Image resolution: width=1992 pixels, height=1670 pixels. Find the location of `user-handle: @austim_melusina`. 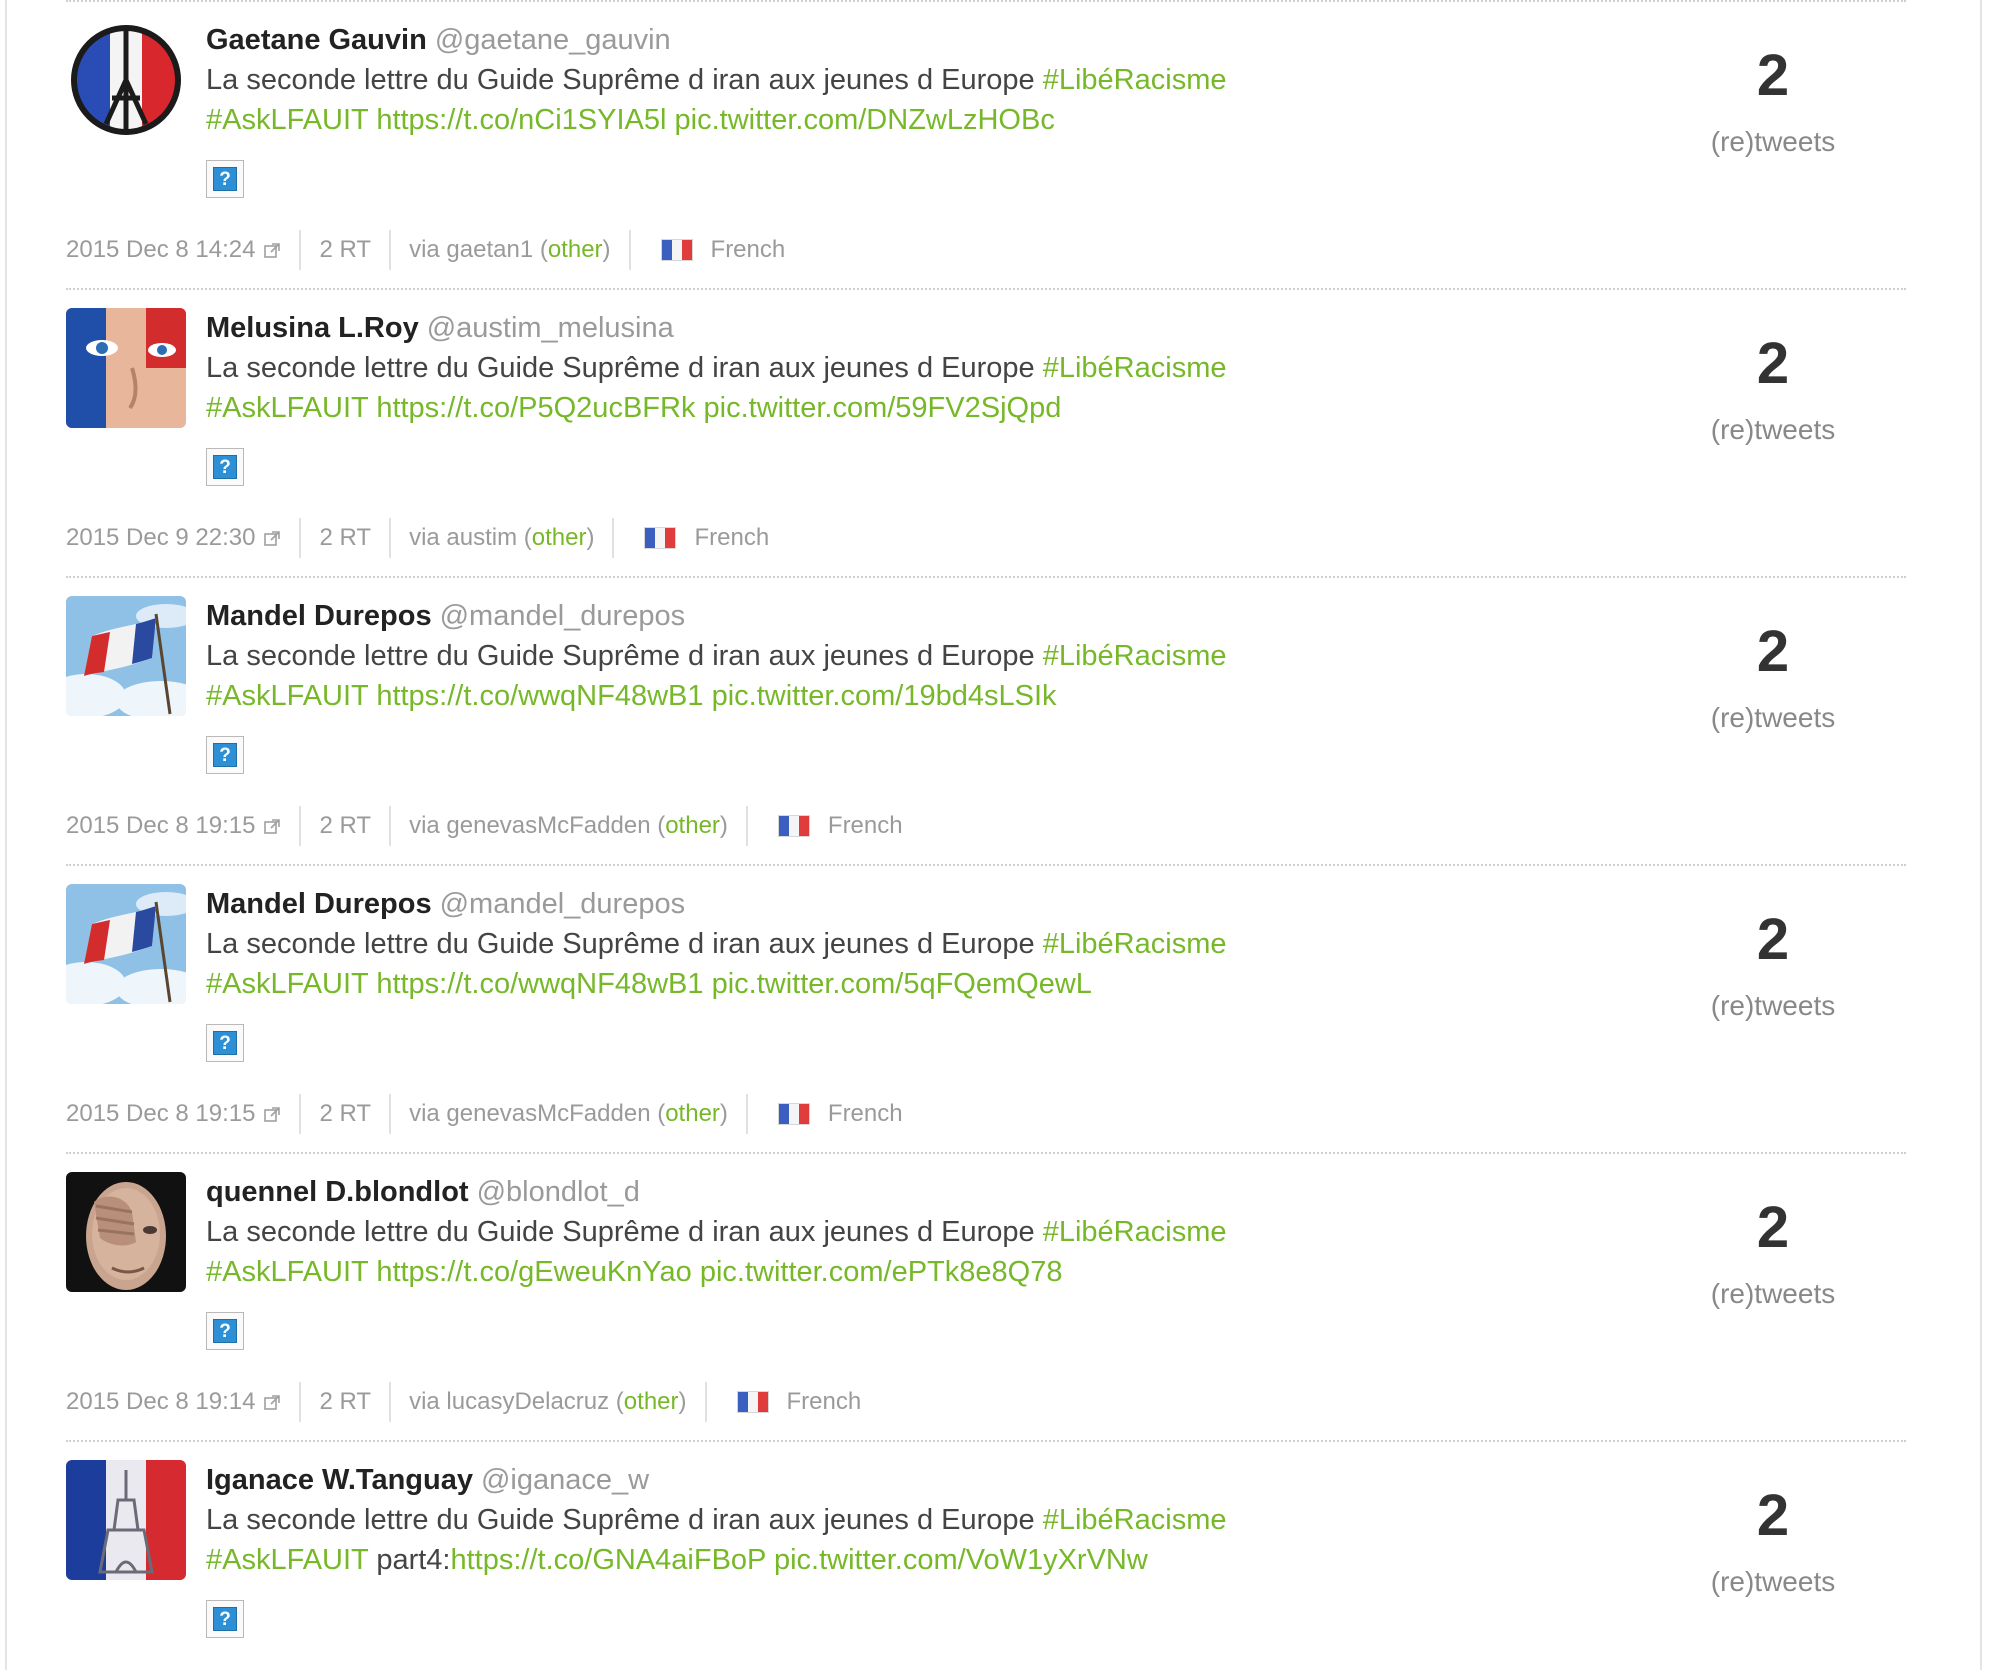

user-handle: @austim_melusina is located at coordinates (550, 328).